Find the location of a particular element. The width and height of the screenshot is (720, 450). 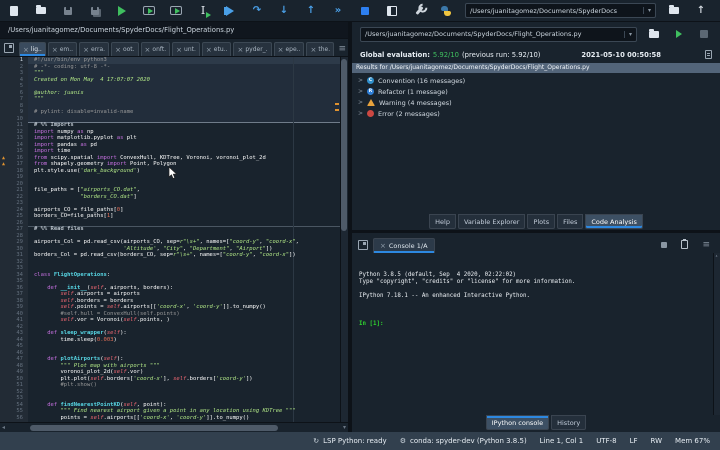

editor-horizontal-scrollbar: ◂ ▾ is located at coordinates (174, 427).